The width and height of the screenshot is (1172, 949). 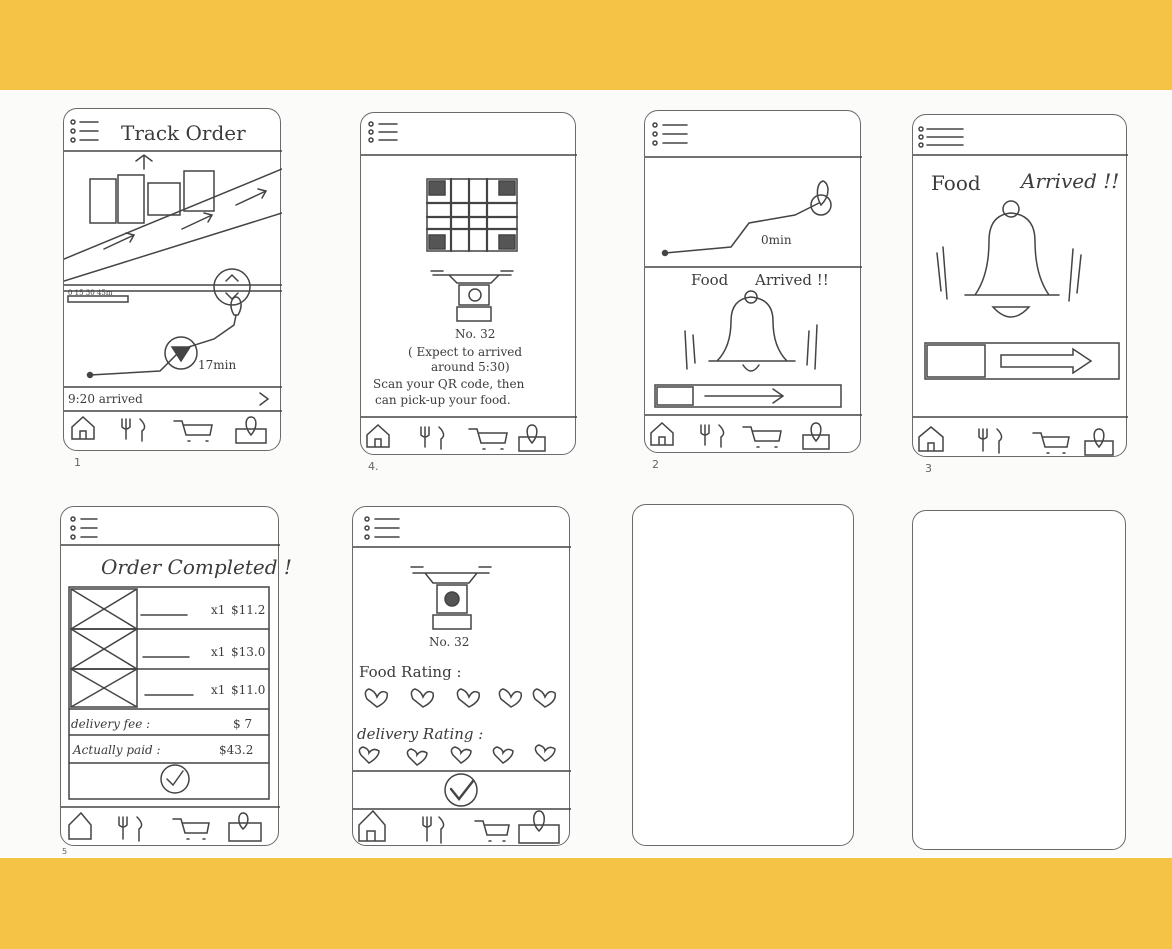 I want to click on paid-label: Actually paid :, so click(x=117, y=750).